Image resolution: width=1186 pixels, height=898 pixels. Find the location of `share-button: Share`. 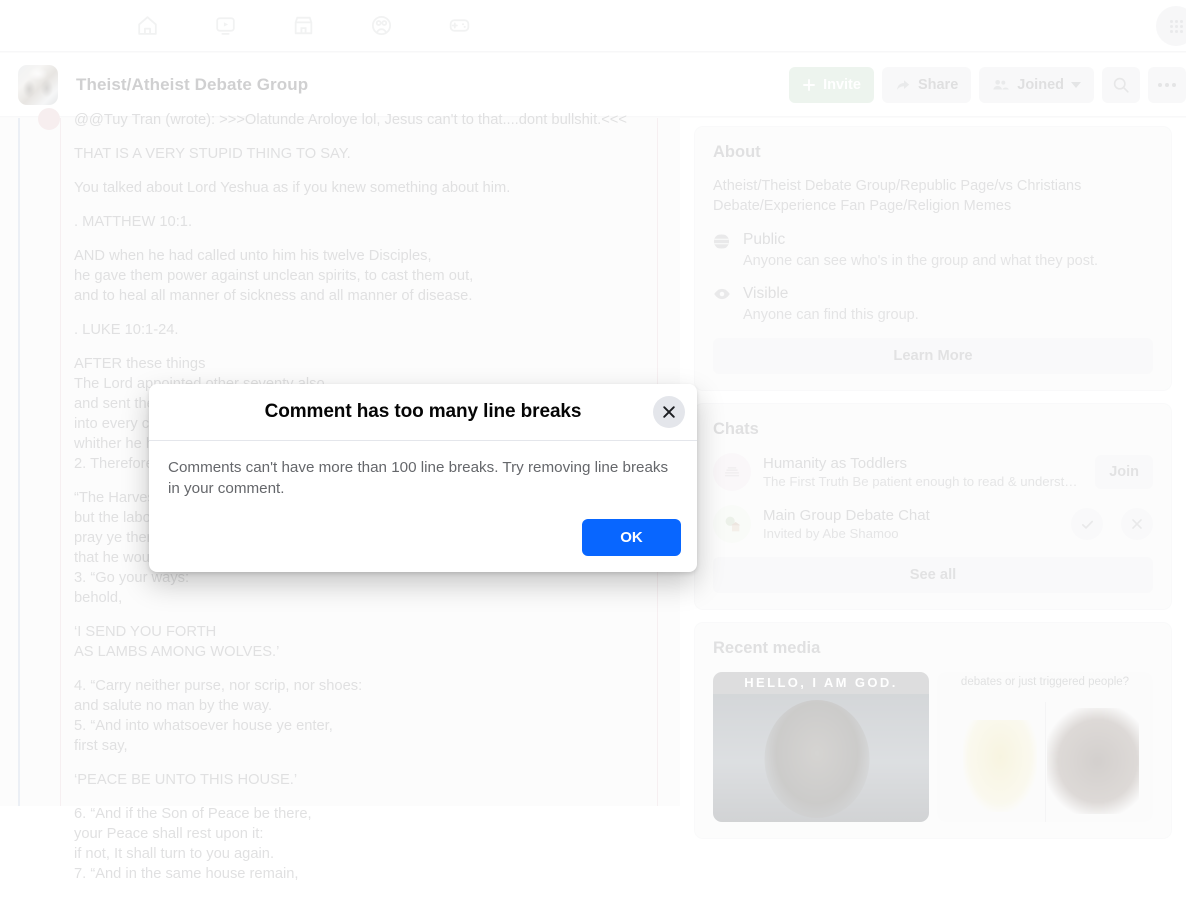

share-button: Share is located at coordinates (926, 84).